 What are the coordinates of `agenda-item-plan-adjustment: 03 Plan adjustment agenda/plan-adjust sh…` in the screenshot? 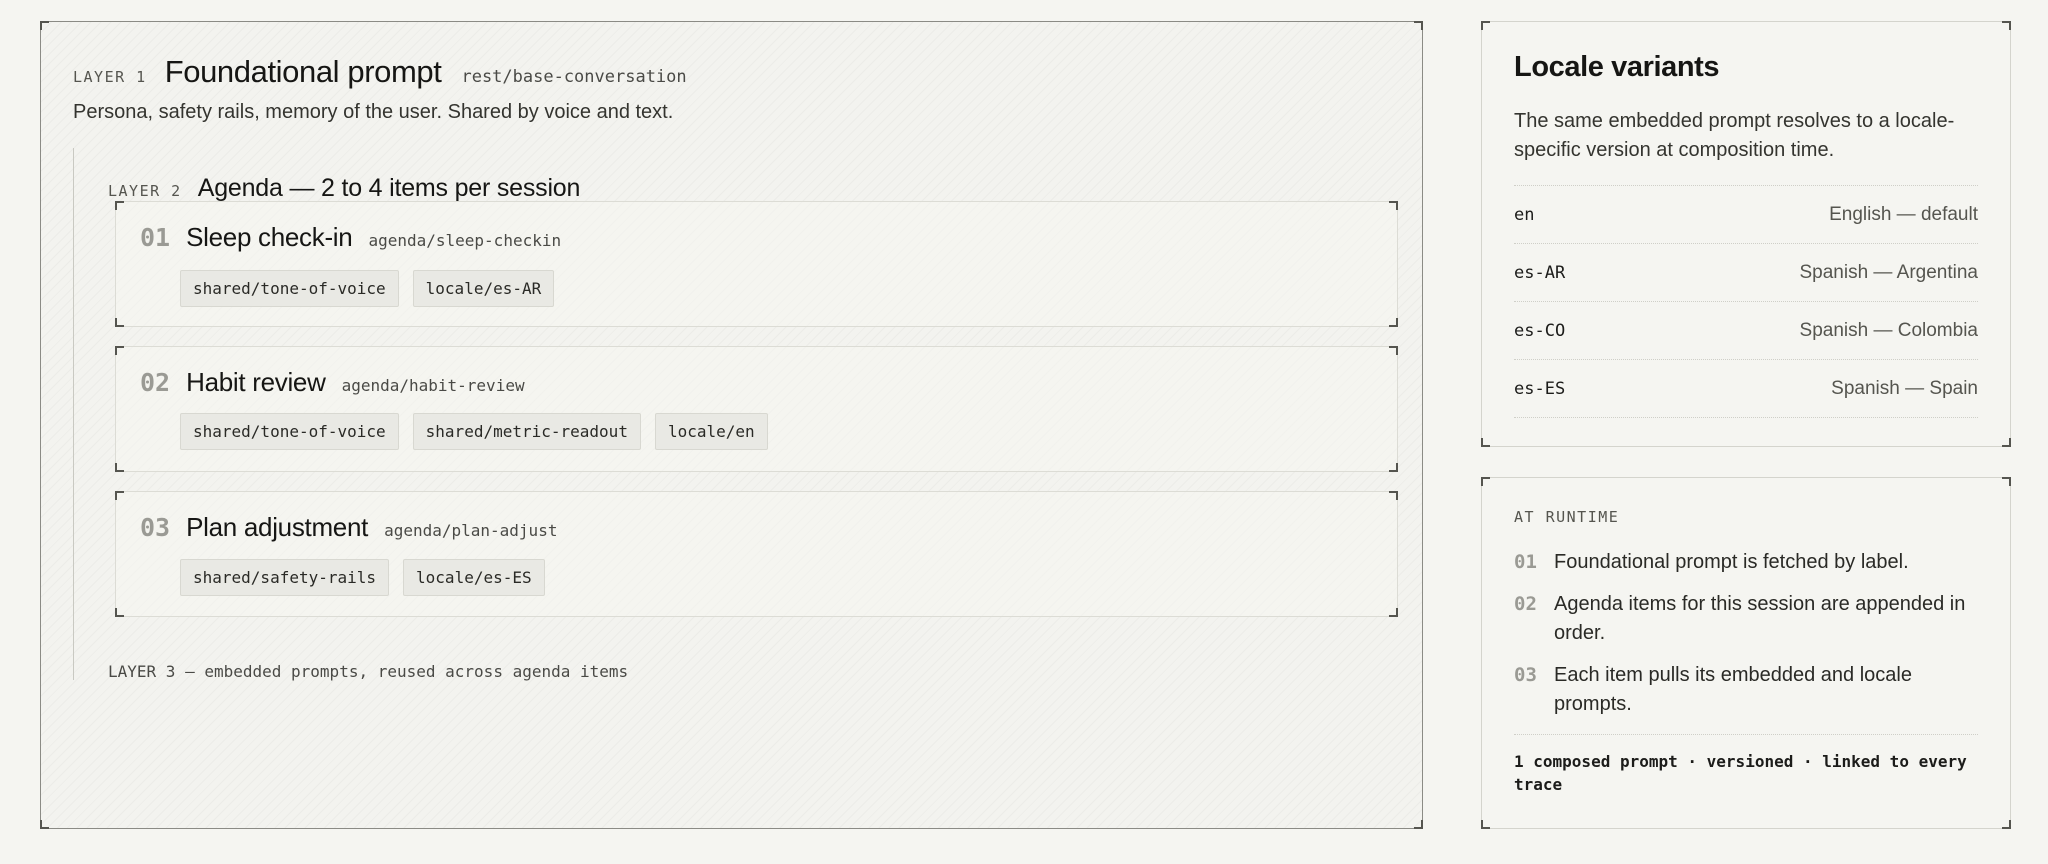 It's located at (756, 554).